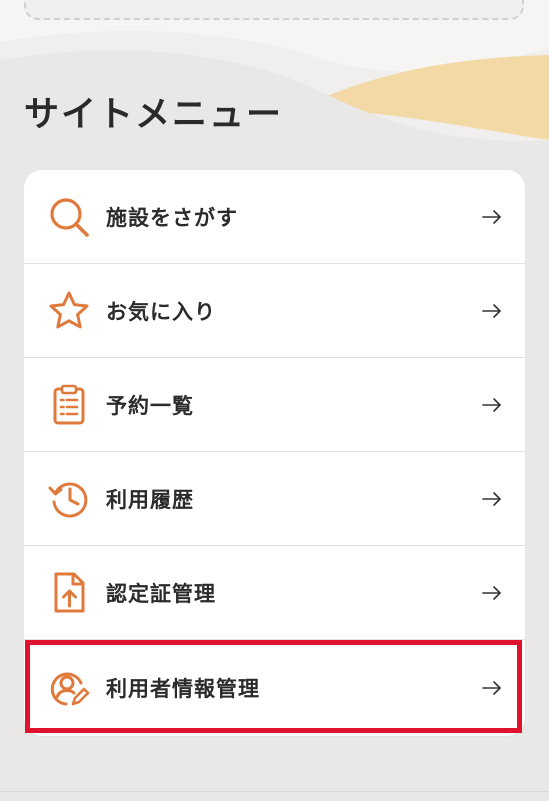  I want to click on menu-item-label: 施設をさがす, so click(172, 217).